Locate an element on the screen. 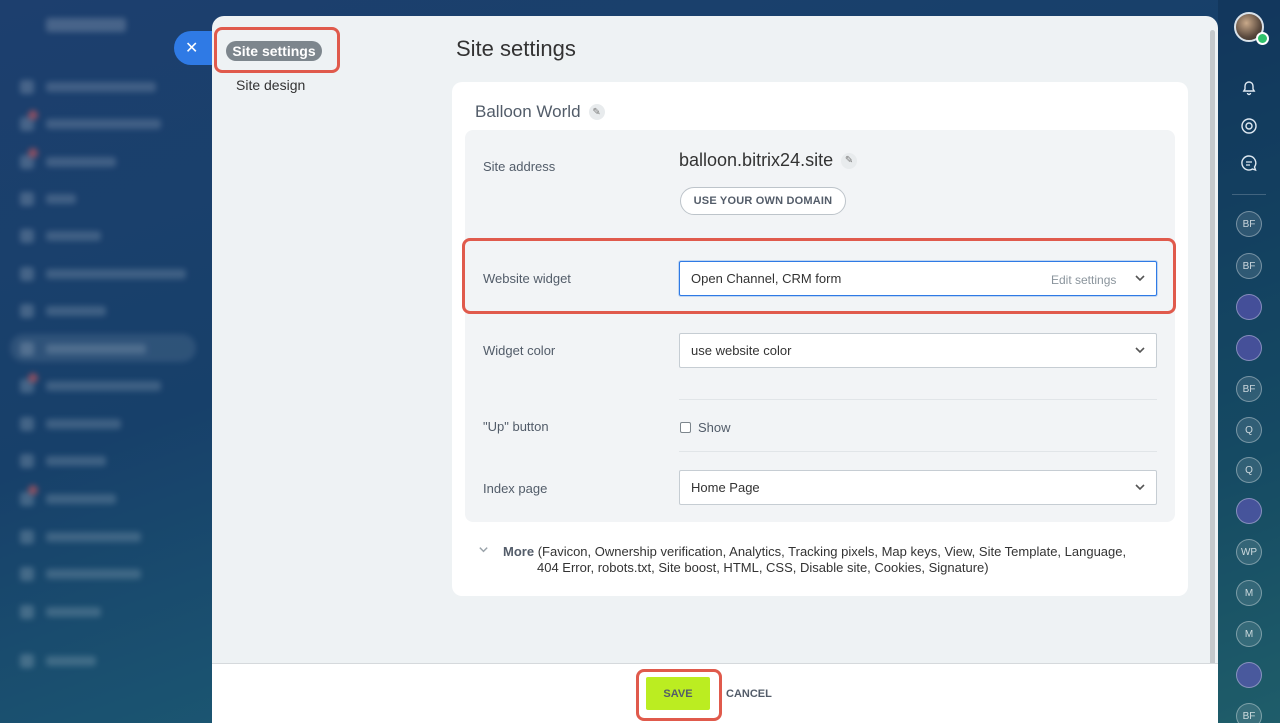  use-own-domain-button: USE YOUR OWN DOMAIN is located at coordinates (763, 201).